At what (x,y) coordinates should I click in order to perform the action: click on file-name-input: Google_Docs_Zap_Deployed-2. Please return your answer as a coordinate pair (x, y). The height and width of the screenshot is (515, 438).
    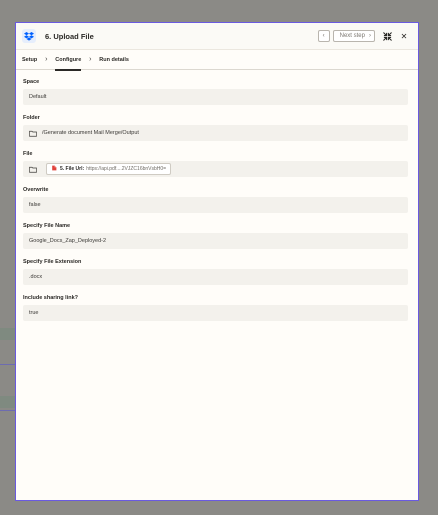
    Looking at the image, I should click on (215, 241).